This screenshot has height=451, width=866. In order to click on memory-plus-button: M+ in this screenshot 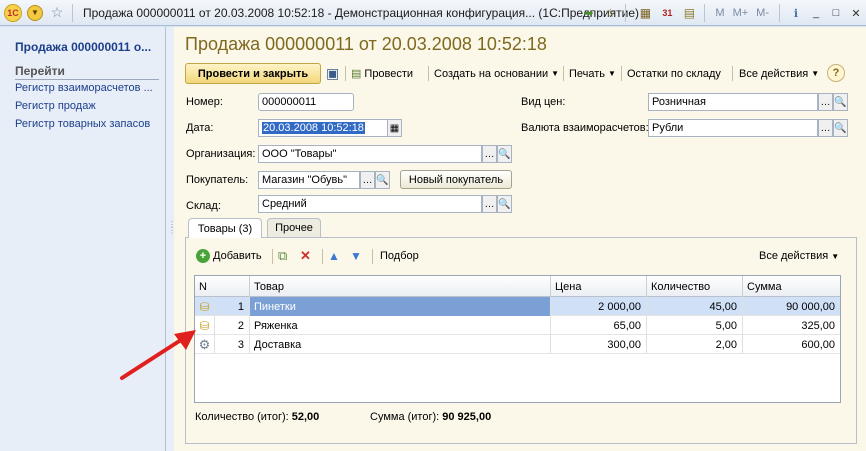, I will do `click(741, 13)`.